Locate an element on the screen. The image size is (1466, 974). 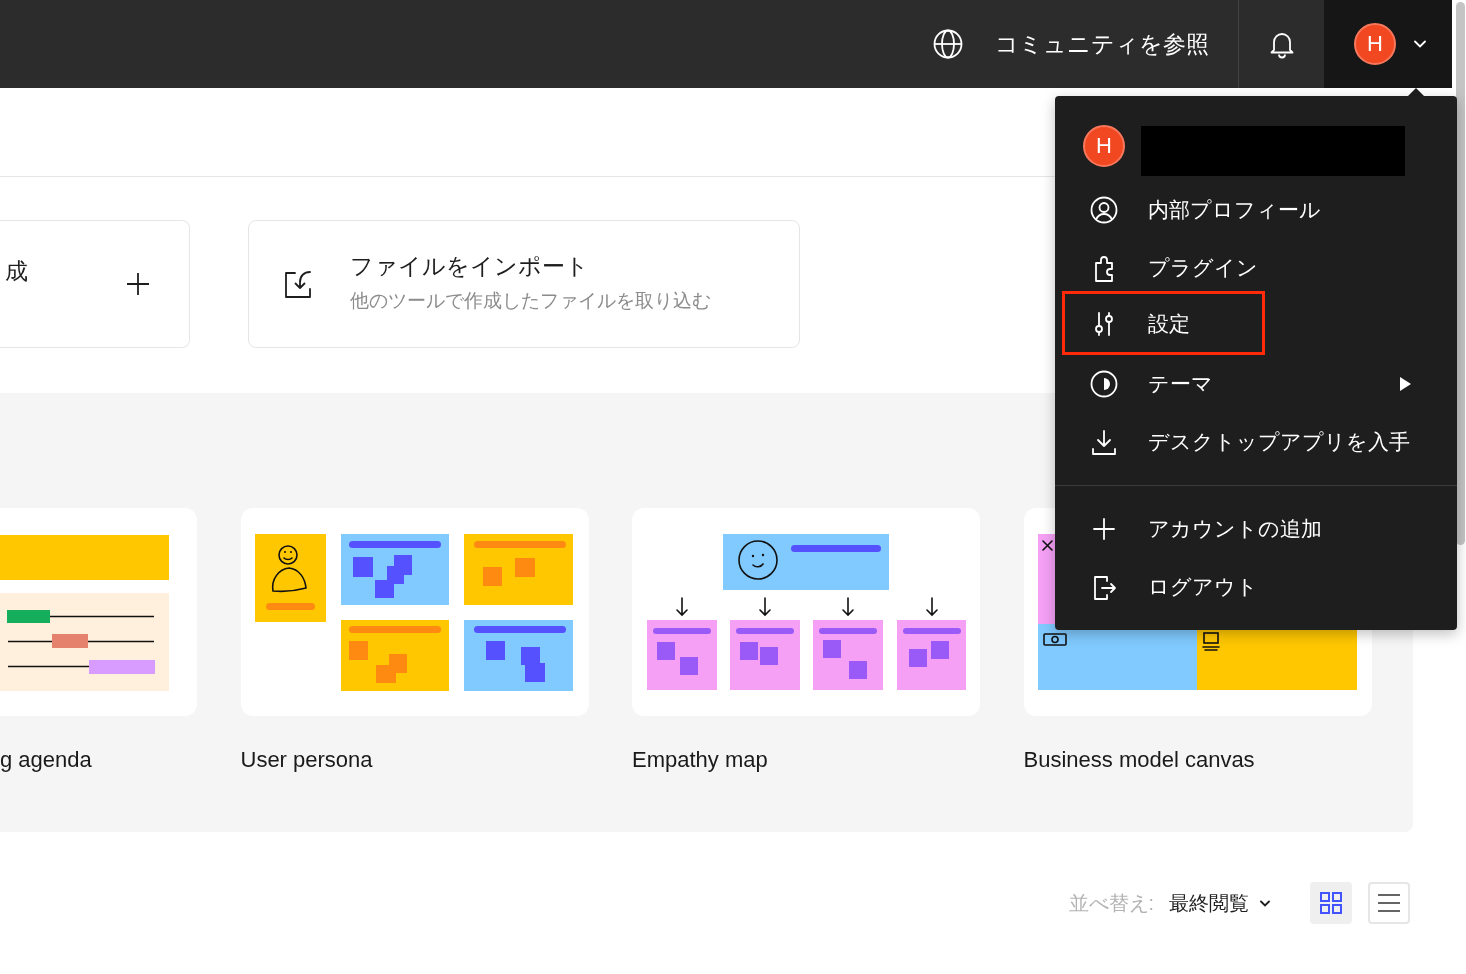
list-view-button is located at coordinates (1389, 903).